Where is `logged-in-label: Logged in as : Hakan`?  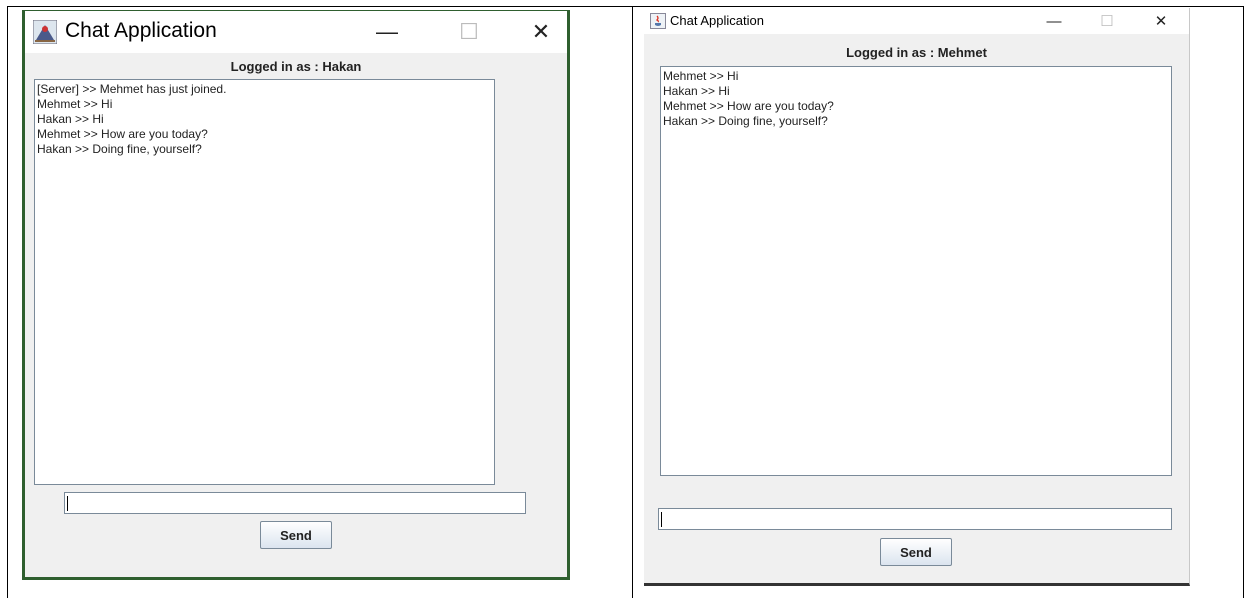 logged-in-label: Logged in as : Hakan is located at coordinates (296, 66).